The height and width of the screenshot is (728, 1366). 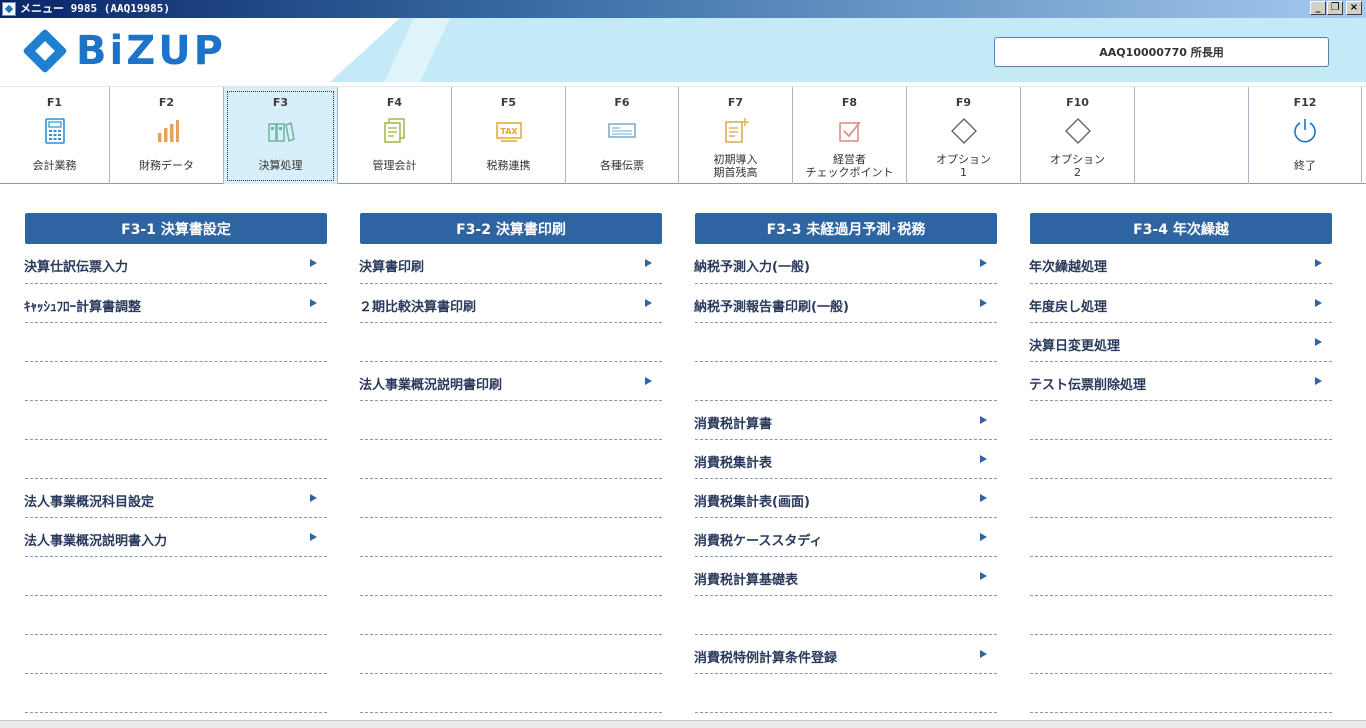 What do you see at coordinates (1068, 307) in the screenshot?
I see `menu-item-label: 年度戻し処理` at bounding box center [1068, 307].